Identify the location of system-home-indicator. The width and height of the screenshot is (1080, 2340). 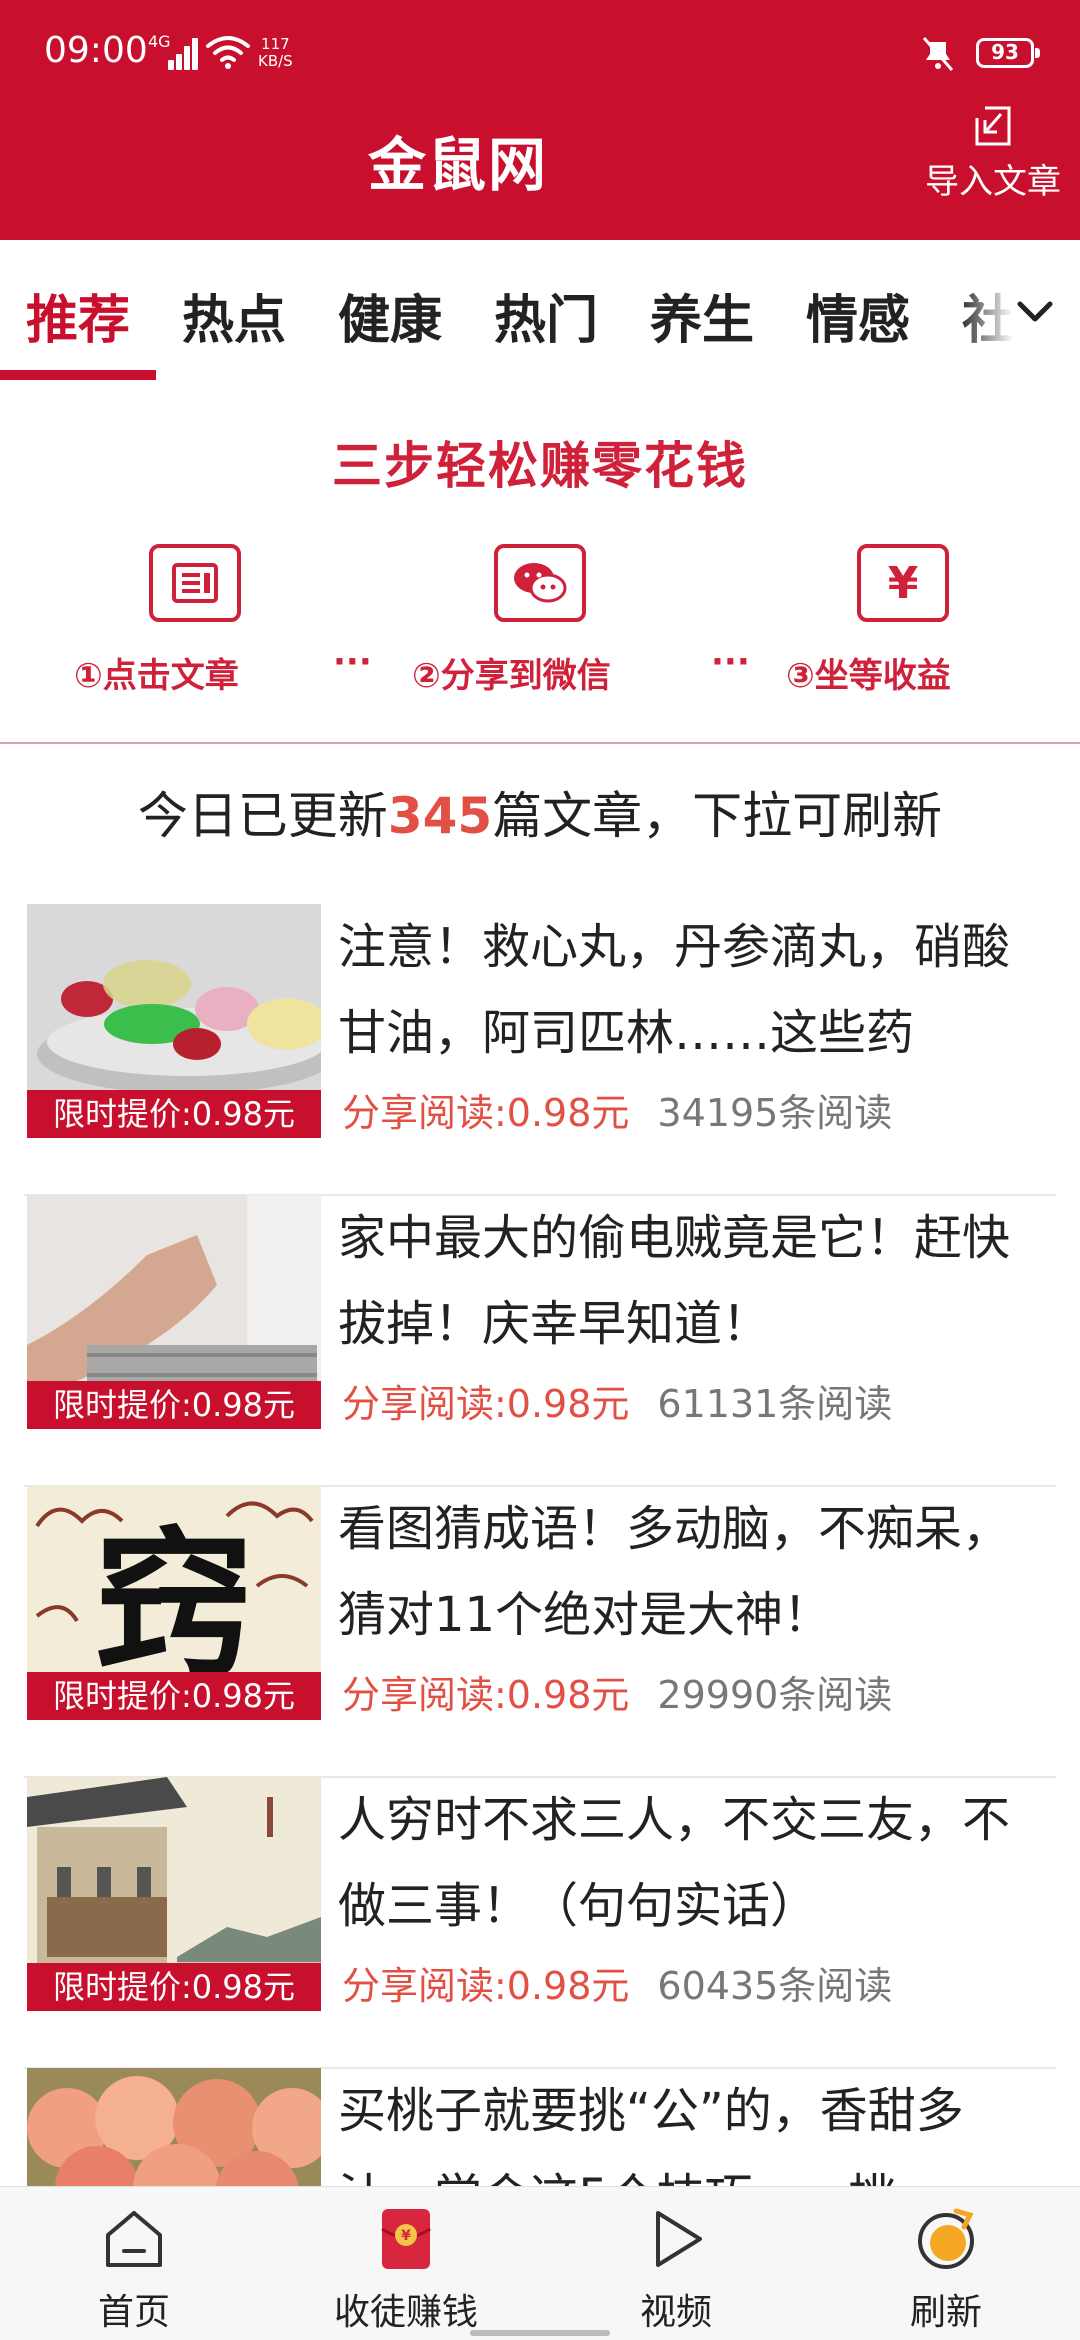
(540, 2333).